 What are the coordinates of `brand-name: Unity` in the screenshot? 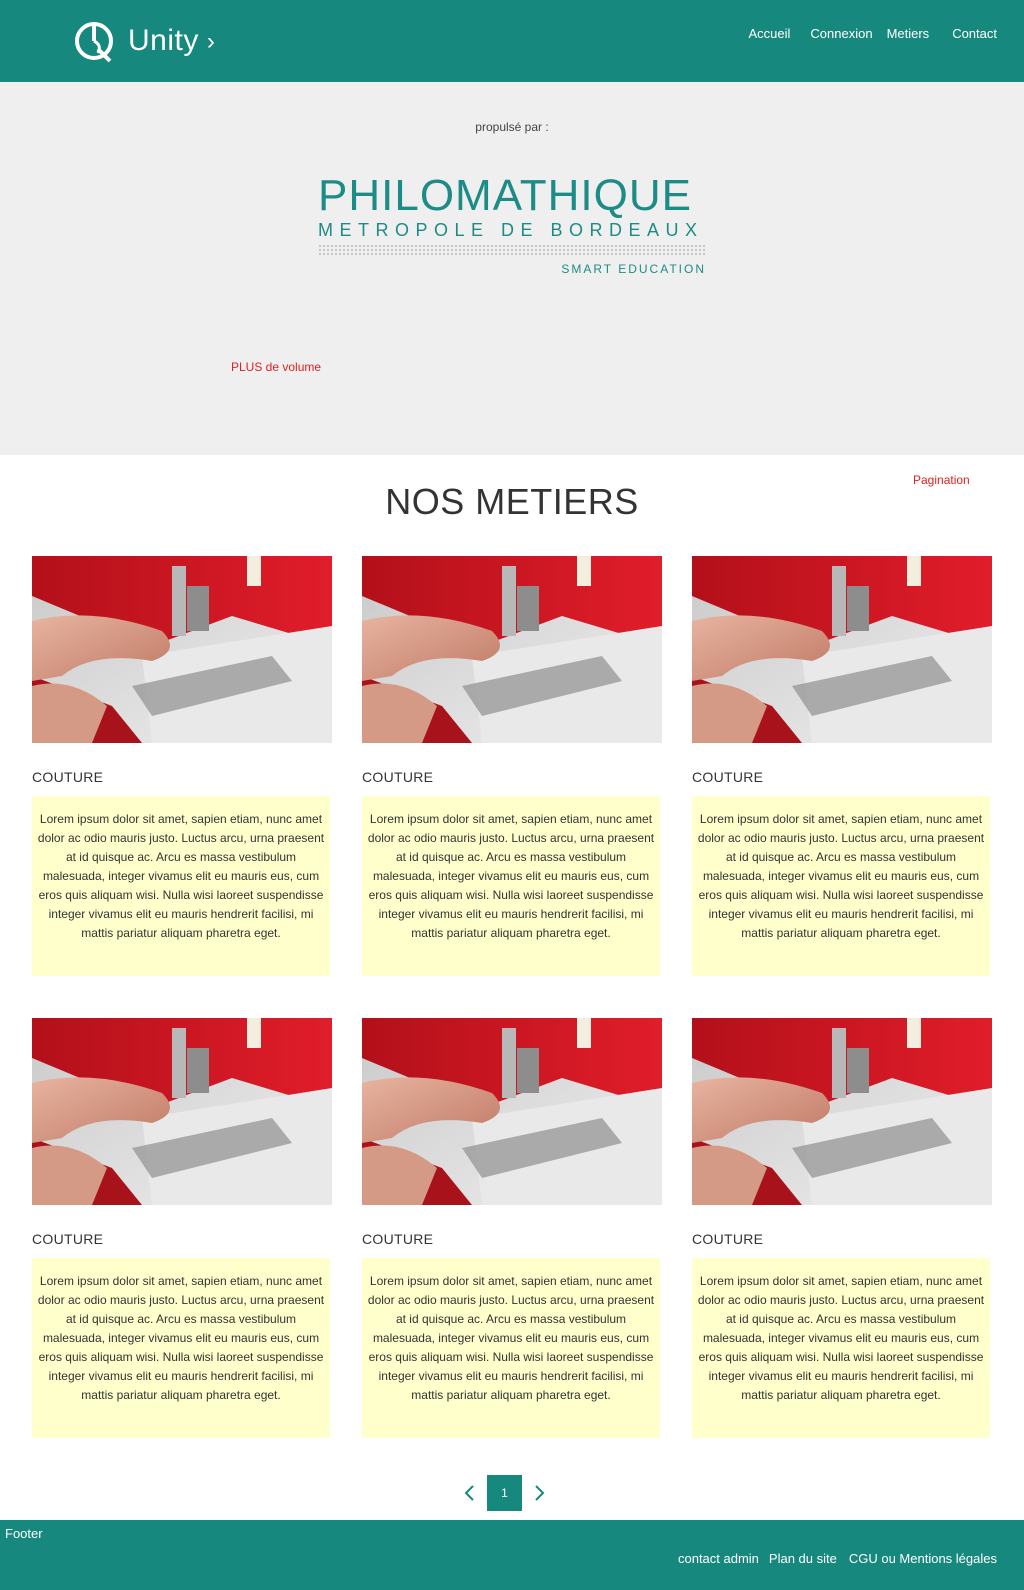 It's located at (163, 40).